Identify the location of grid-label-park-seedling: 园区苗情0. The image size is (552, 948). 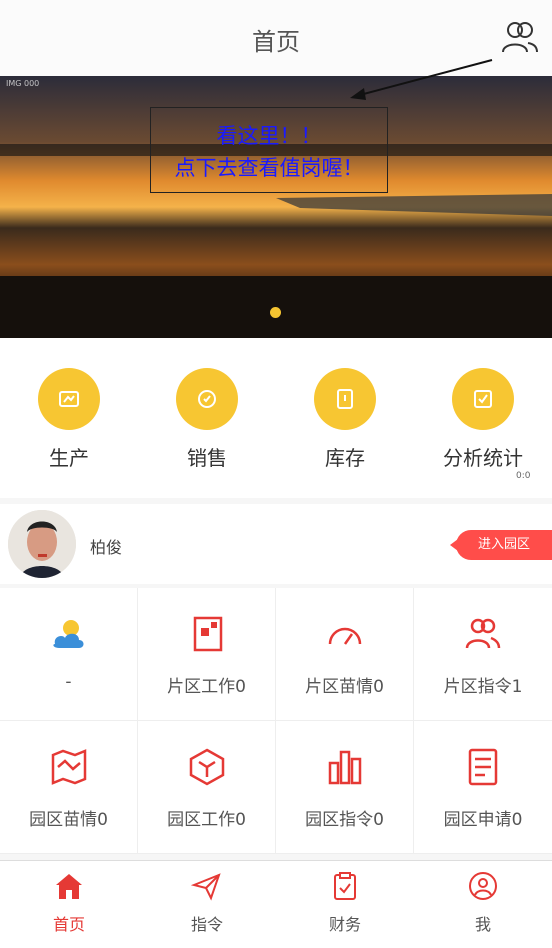
(68, 820).